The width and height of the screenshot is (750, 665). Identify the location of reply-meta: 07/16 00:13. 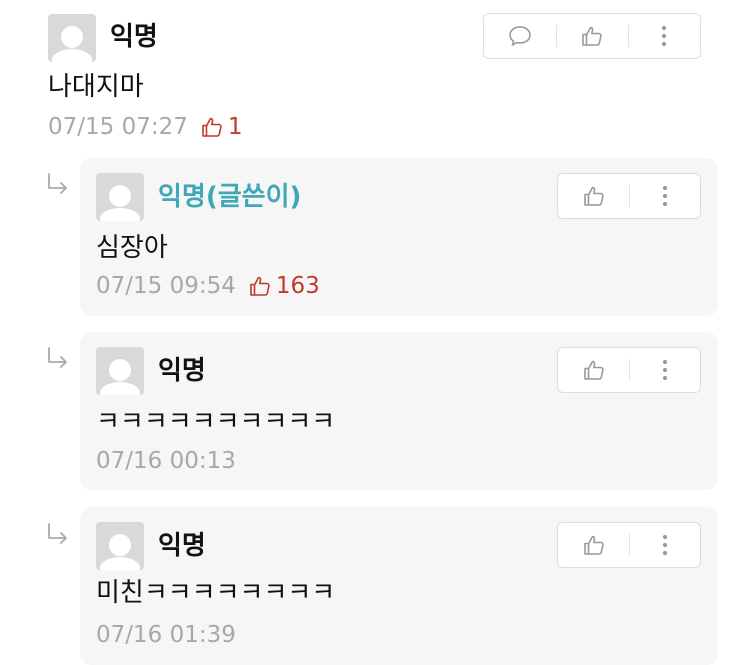
(166, 461).